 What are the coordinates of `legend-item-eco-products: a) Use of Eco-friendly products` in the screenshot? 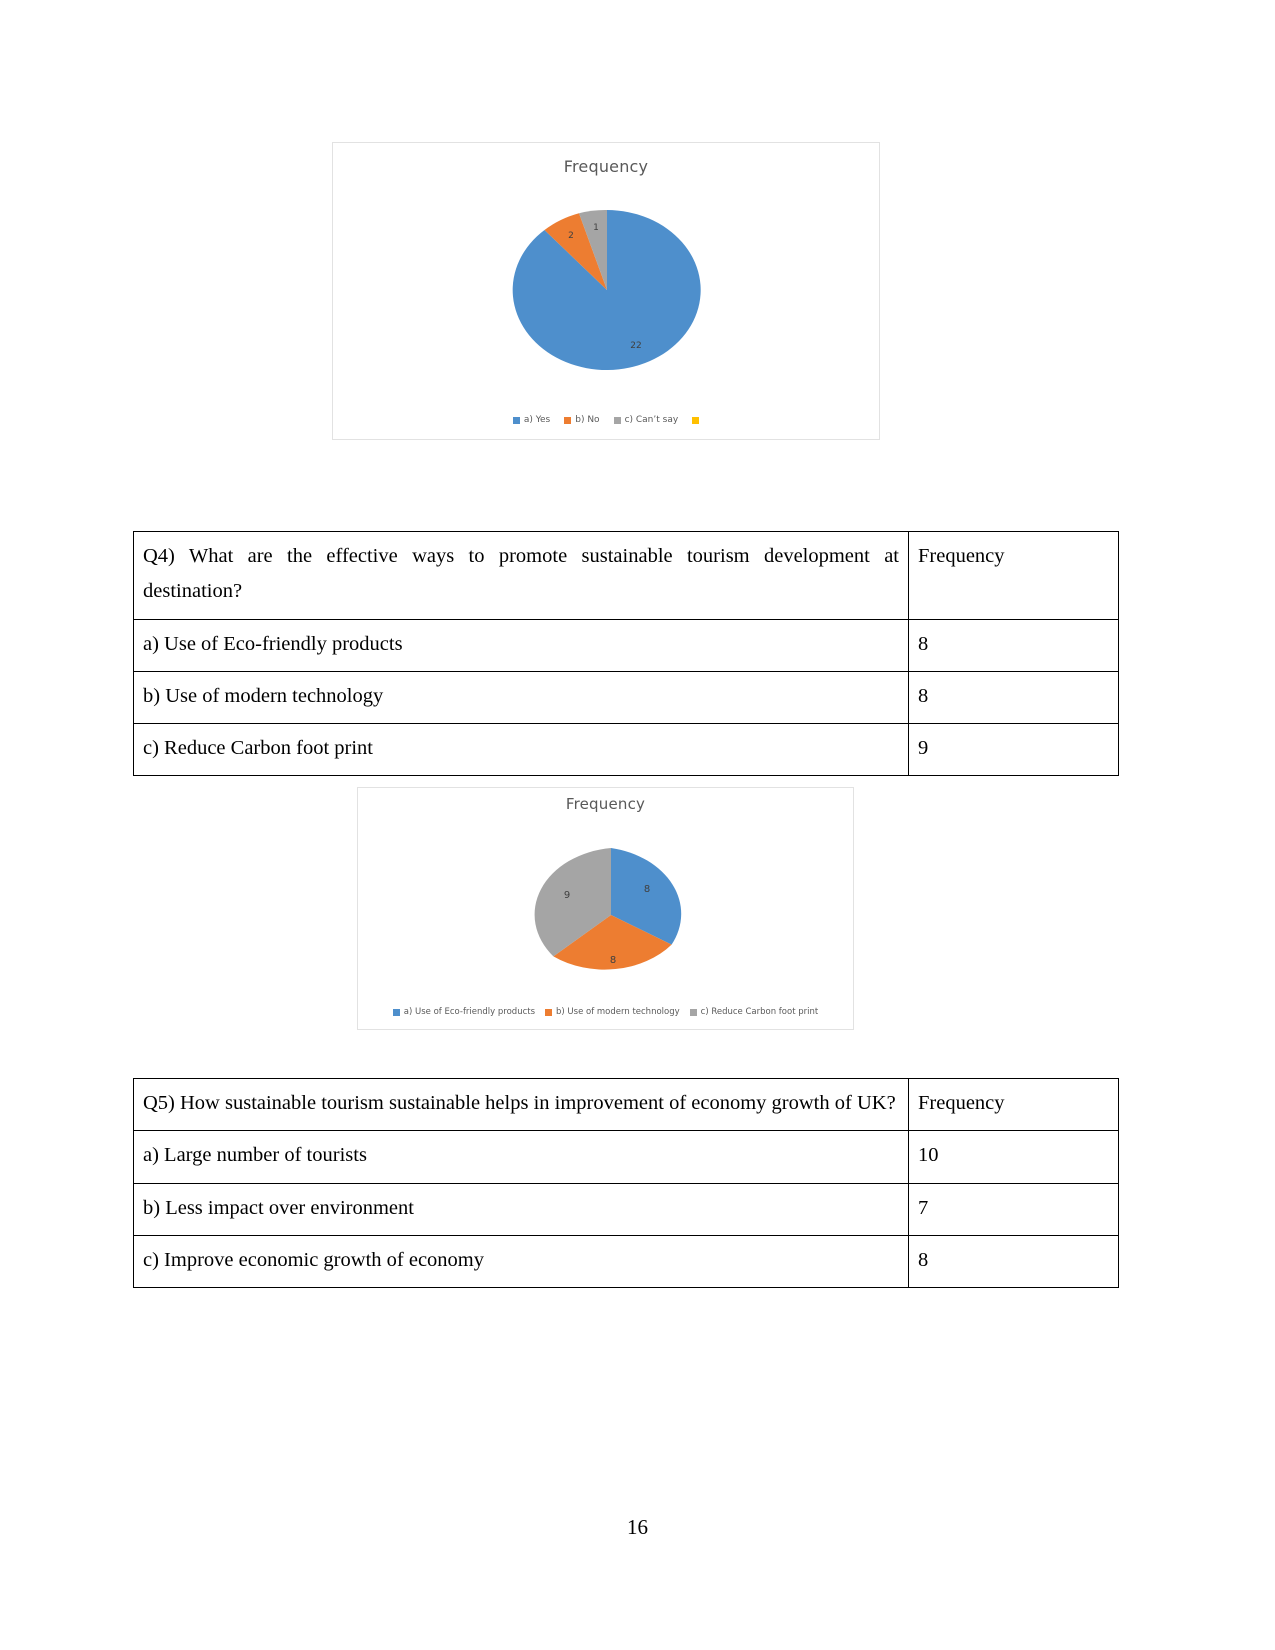 It's located at (464, 1012).